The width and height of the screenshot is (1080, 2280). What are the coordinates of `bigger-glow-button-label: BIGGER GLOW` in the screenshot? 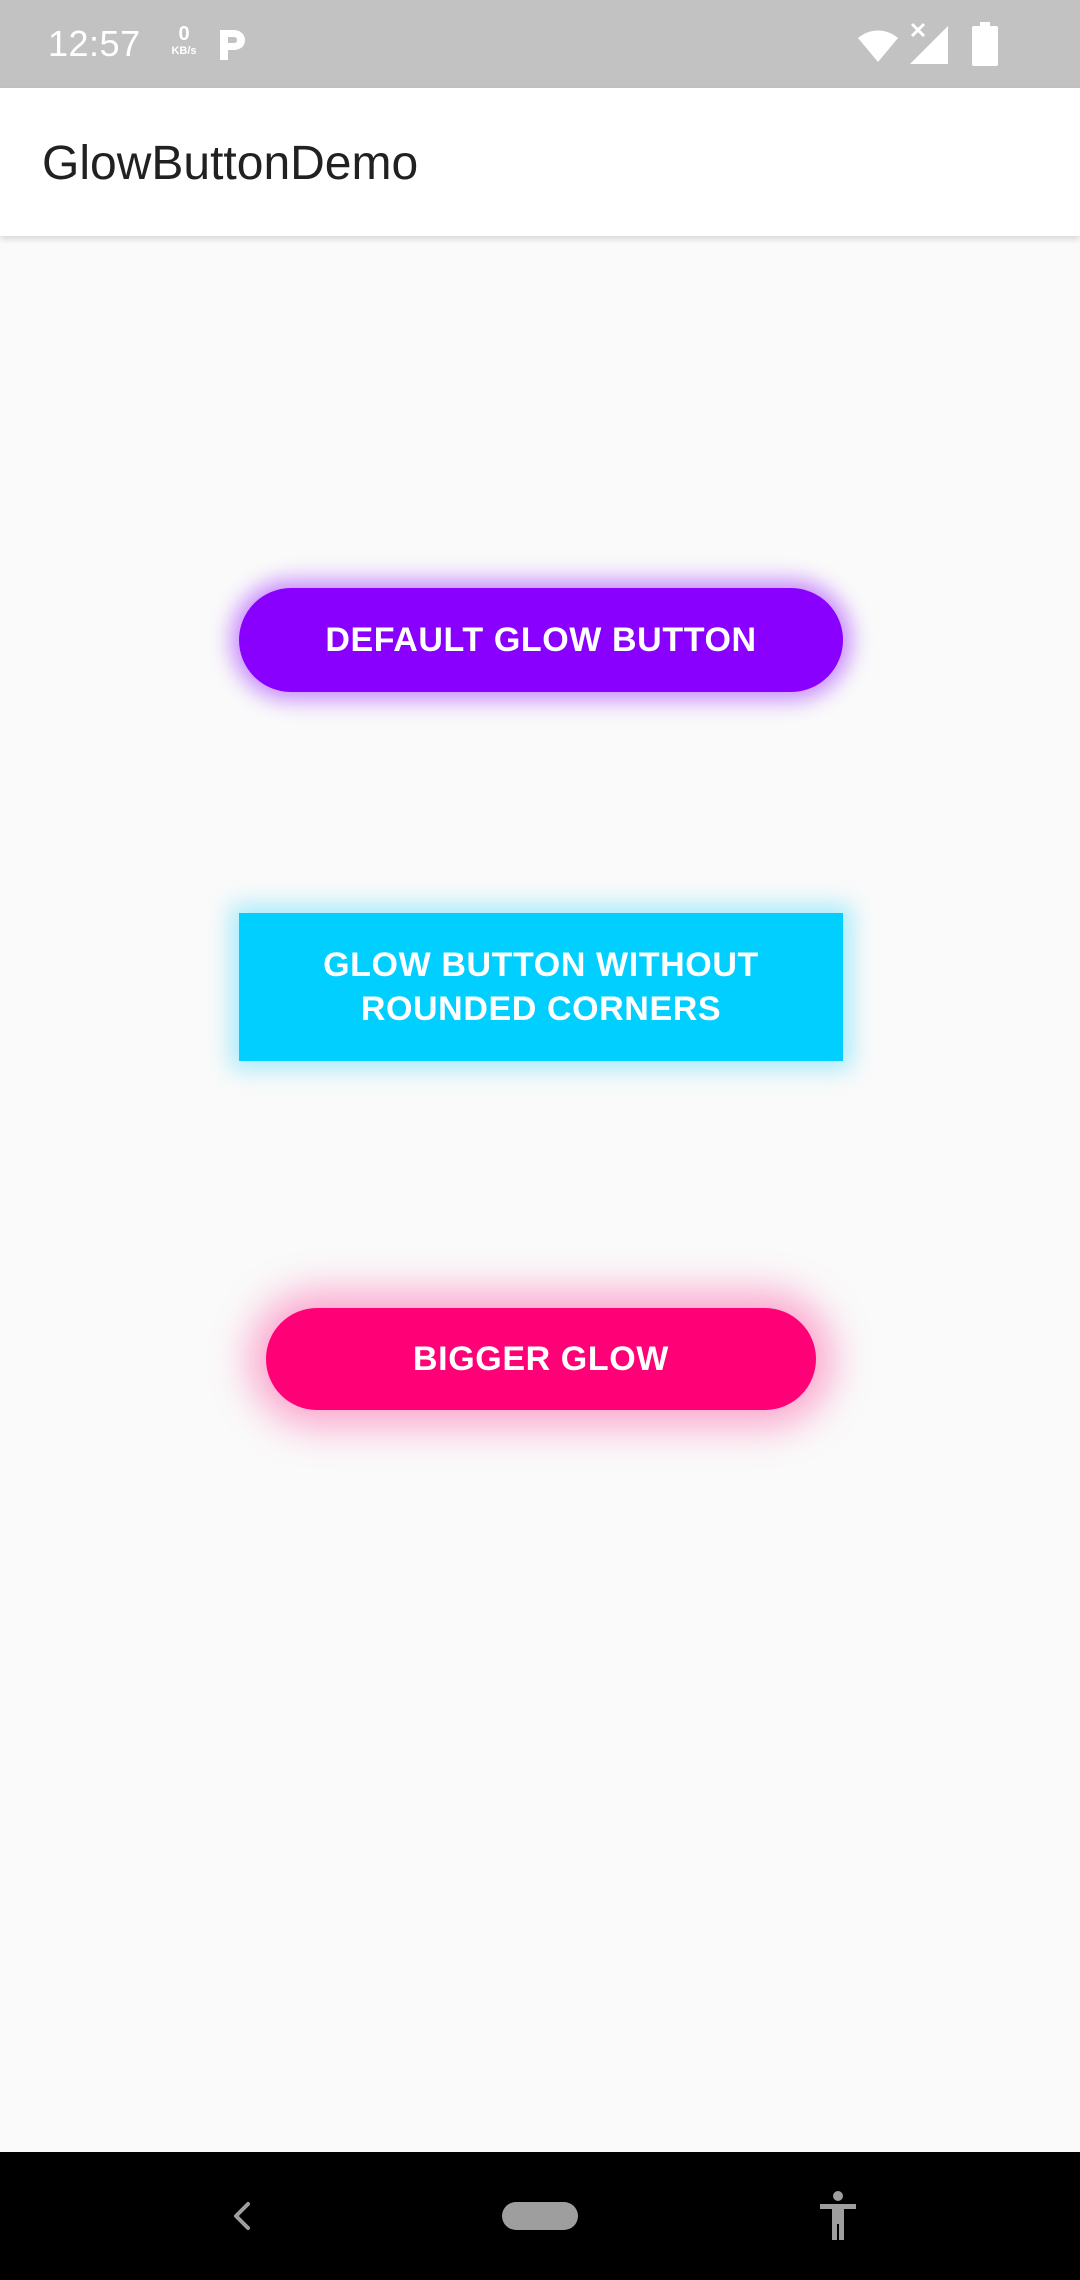 It's located at (541, 1359).